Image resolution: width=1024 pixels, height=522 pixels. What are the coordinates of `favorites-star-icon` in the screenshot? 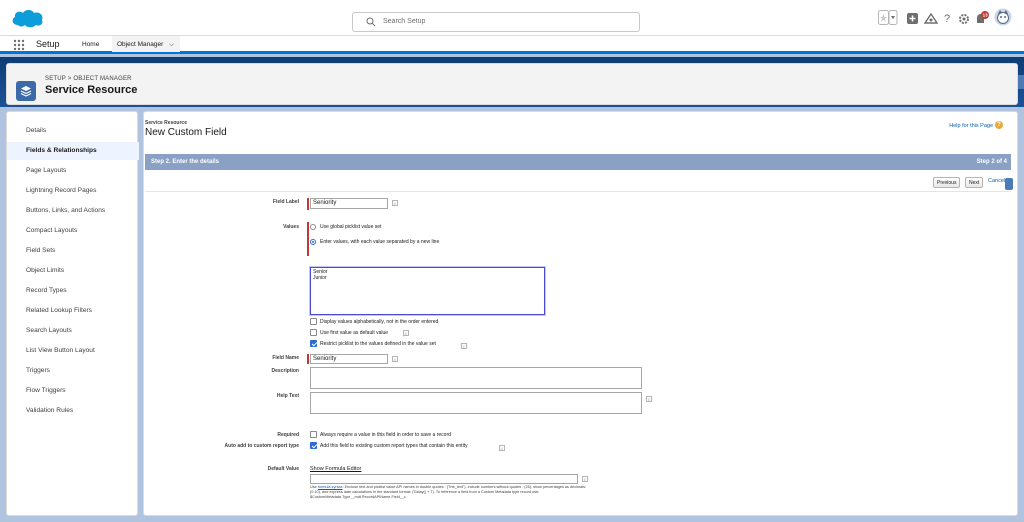 It's located at (888, 18).